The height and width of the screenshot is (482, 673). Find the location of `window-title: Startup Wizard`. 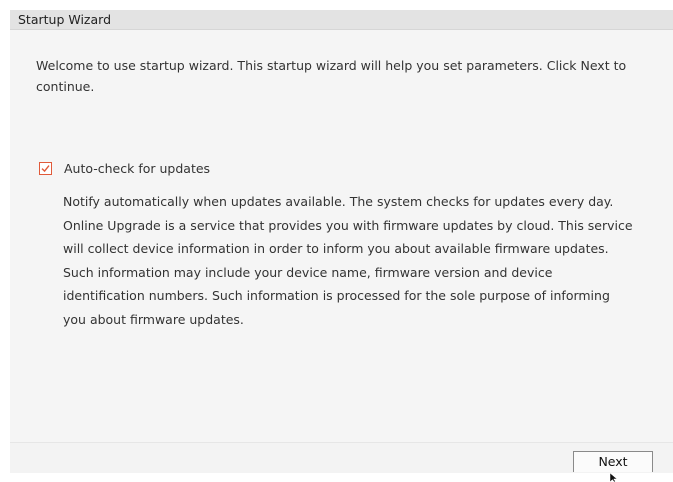

window-title: Startup Wizard is located at coordinates (341, 20).